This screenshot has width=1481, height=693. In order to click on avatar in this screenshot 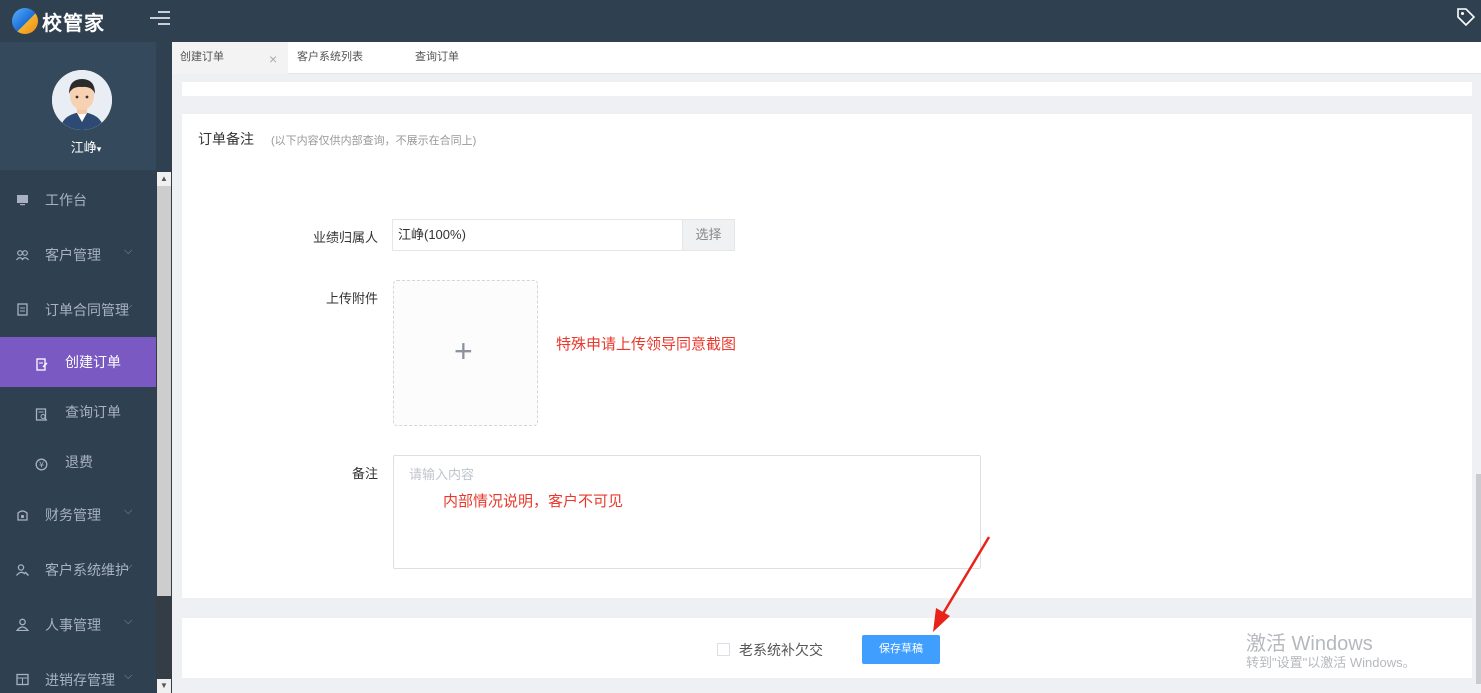, I will do `click(82, 100)`.